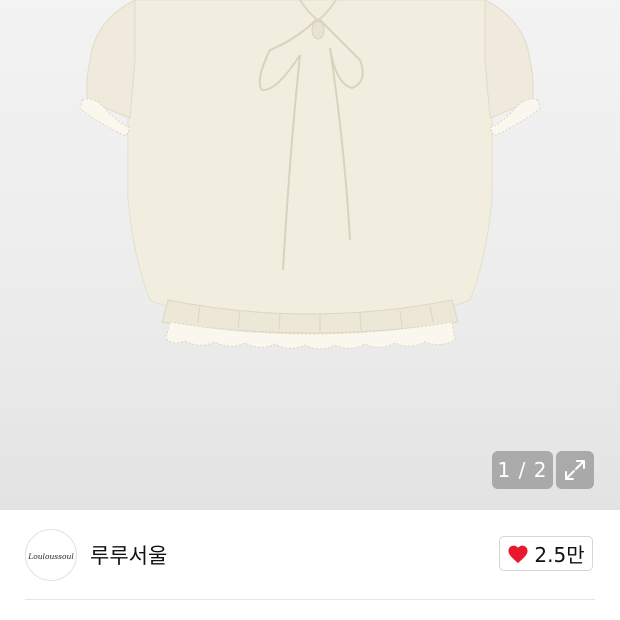 This screenshot has height=620, width=620. I want to click on expand-arrows-icon, so click(575, 470).